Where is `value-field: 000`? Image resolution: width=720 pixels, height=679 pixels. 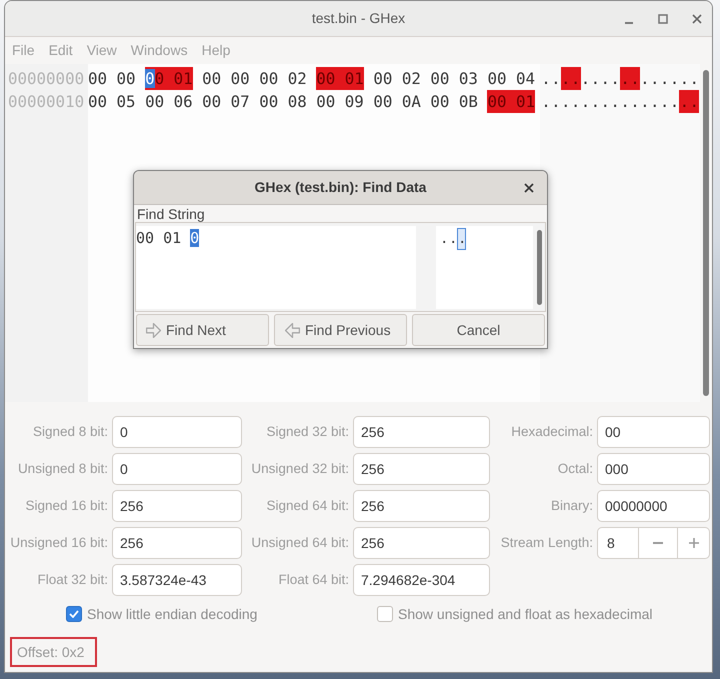
value-field: 000 is located at coordinates (653, 469).